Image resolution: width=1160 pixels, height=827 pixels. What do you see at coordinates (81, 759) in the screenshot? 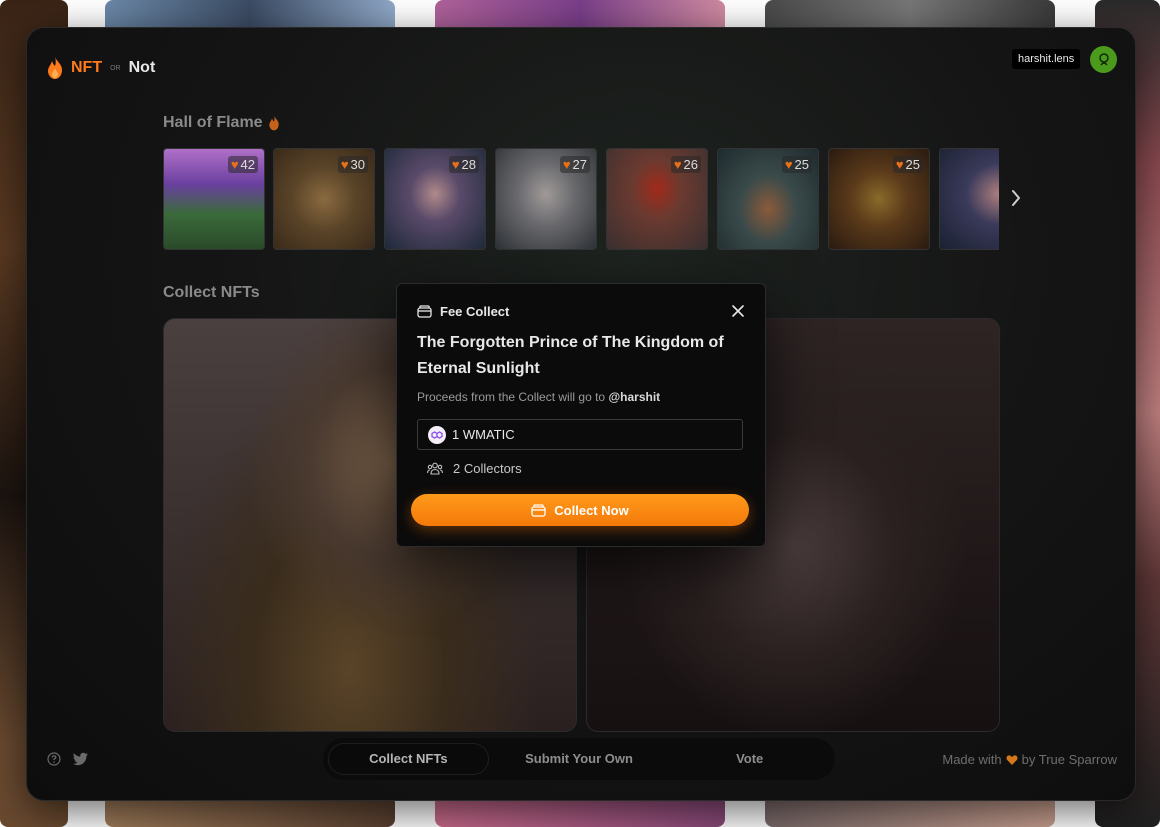
I see `twitter-icon` at bounding box center [81, 759].